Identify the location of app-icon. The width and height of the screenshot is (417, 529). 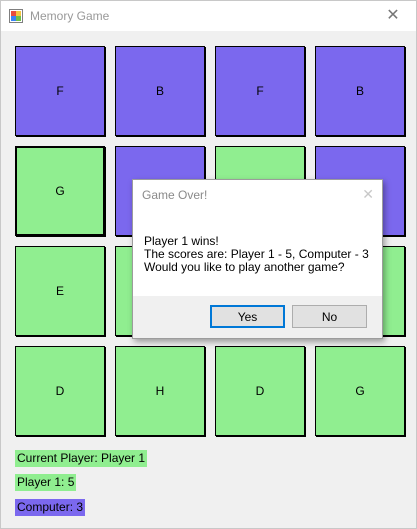
(16, 16).